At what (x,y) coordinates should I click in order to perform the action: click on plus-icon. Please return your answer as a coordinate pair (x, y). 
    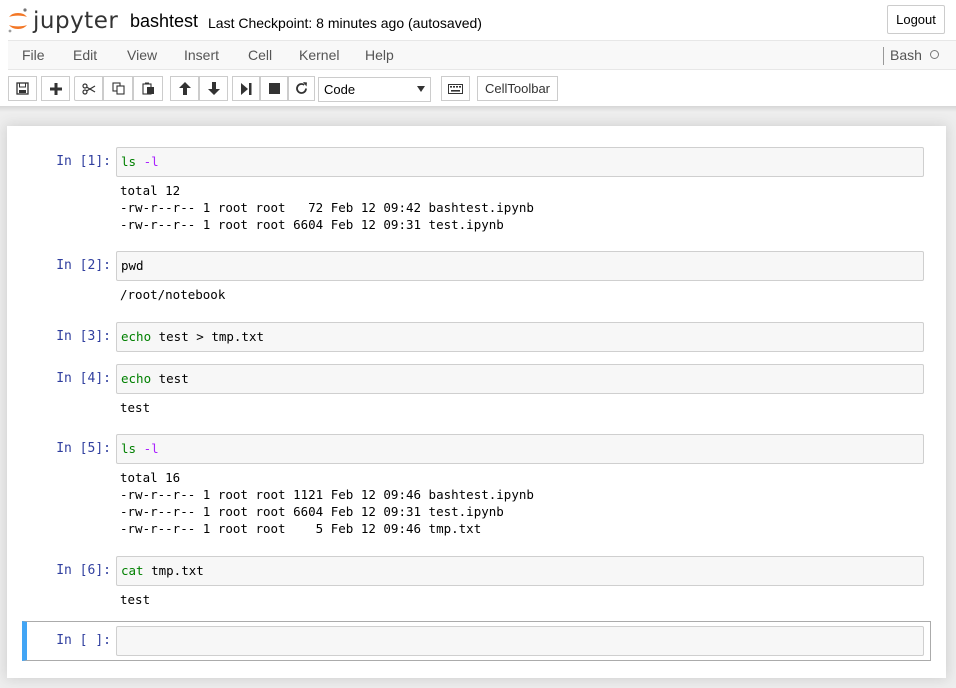
    Looking at the image, I should click on (55, 88).